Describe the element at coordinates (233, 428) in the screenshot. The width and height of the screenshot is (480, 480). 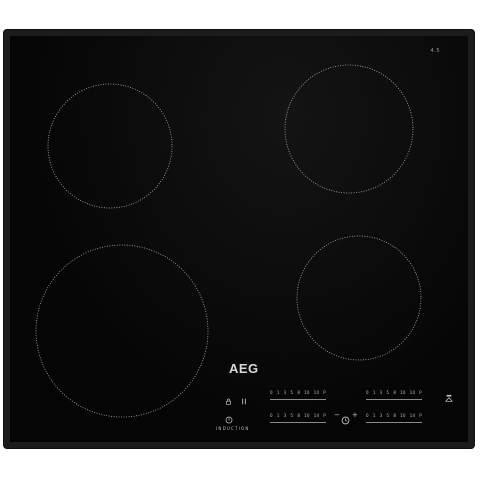
I see `induction-label: INDUCTION` at that location.